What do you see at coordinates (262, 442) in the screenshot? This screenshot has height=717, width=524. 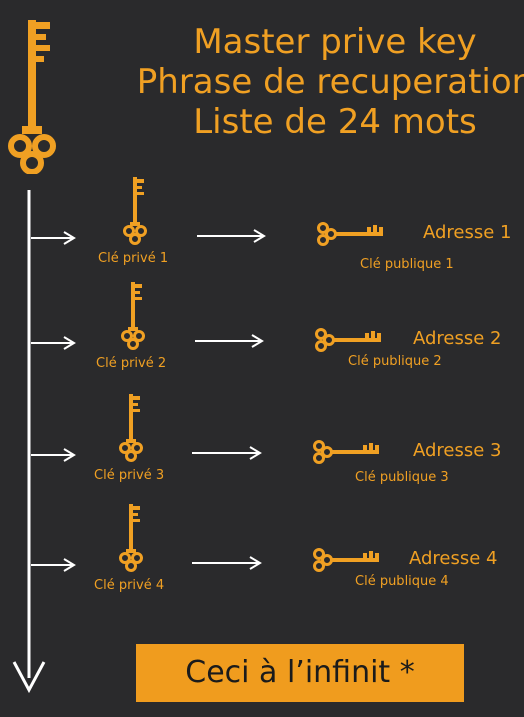 I see `key-row: Clé privé 3 Adresse 3 Clé publique 3` at bounding box center [262, 442].